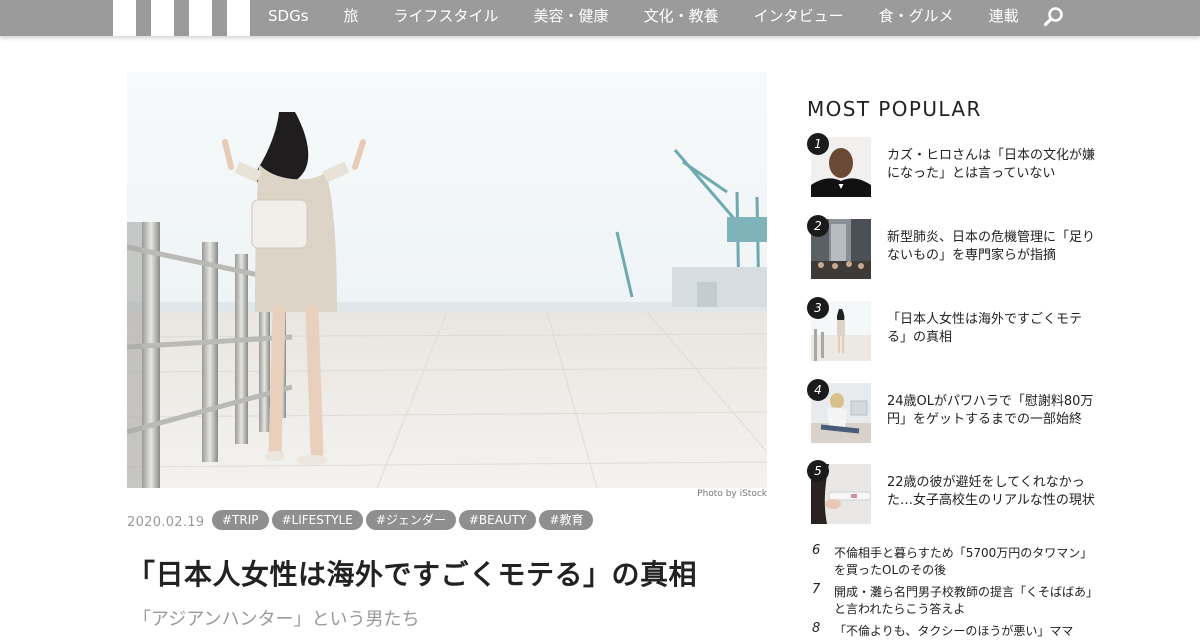 The image size is (1200, 640). I want to click on tag-trip: #TRIP, so click(240, 520).